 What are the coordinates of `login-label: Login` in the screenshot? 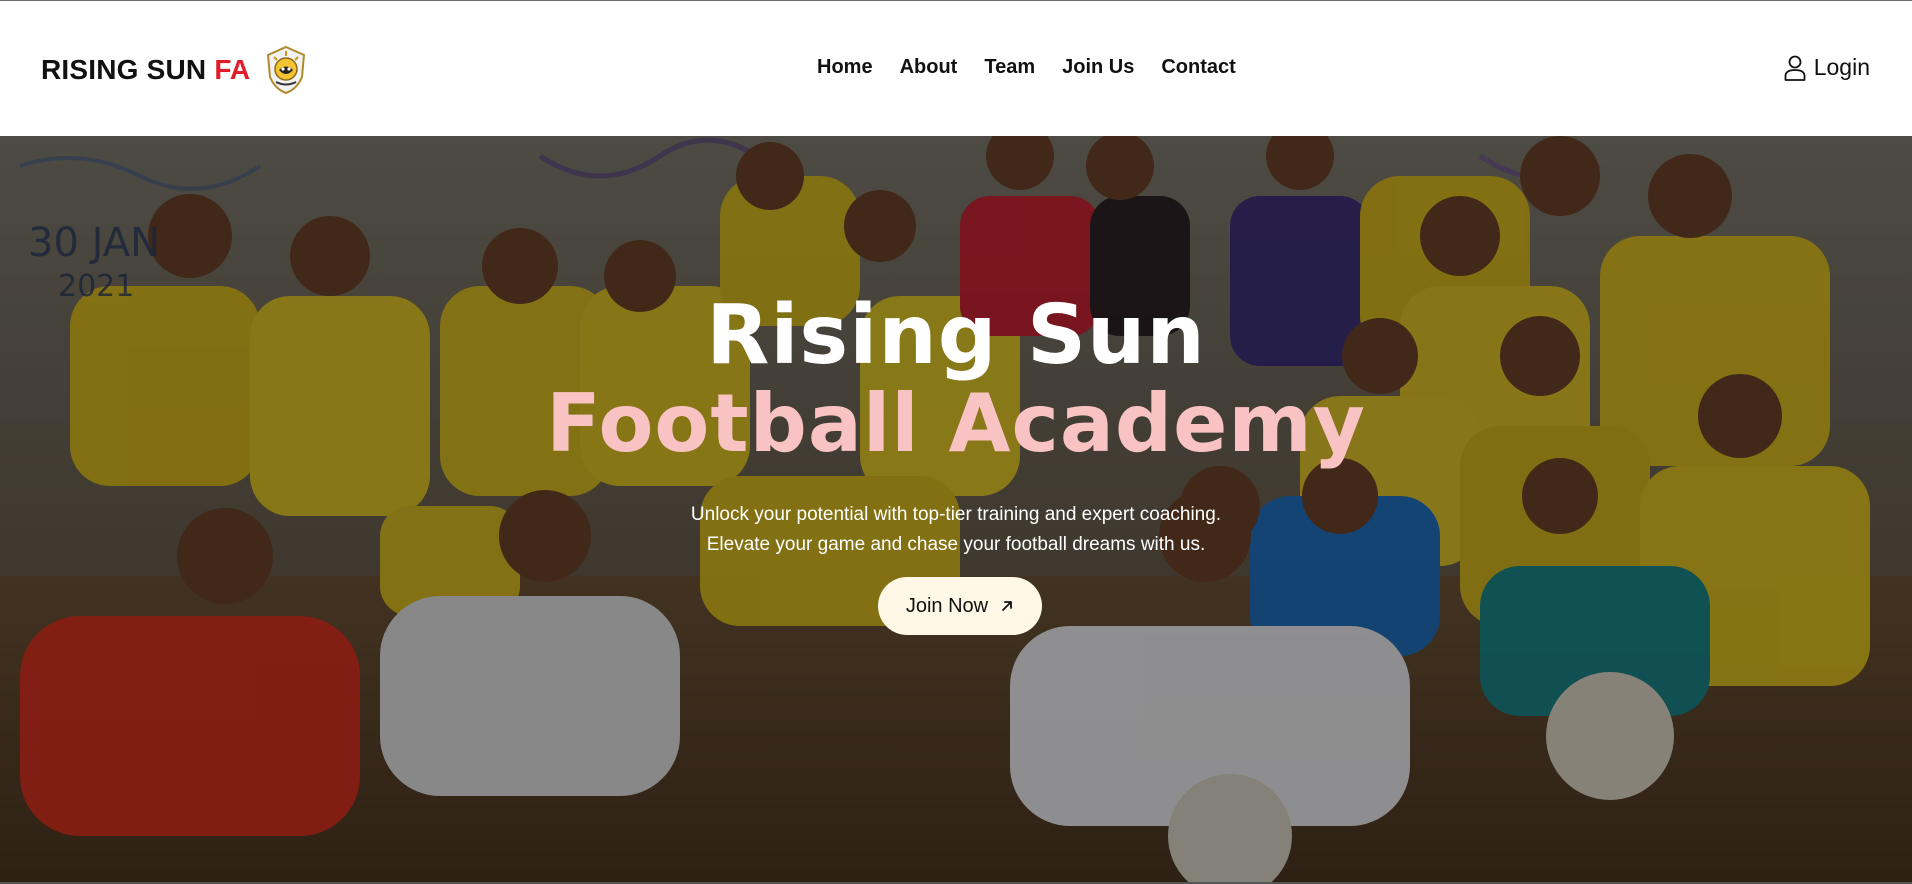 It's located at (1841, 67).